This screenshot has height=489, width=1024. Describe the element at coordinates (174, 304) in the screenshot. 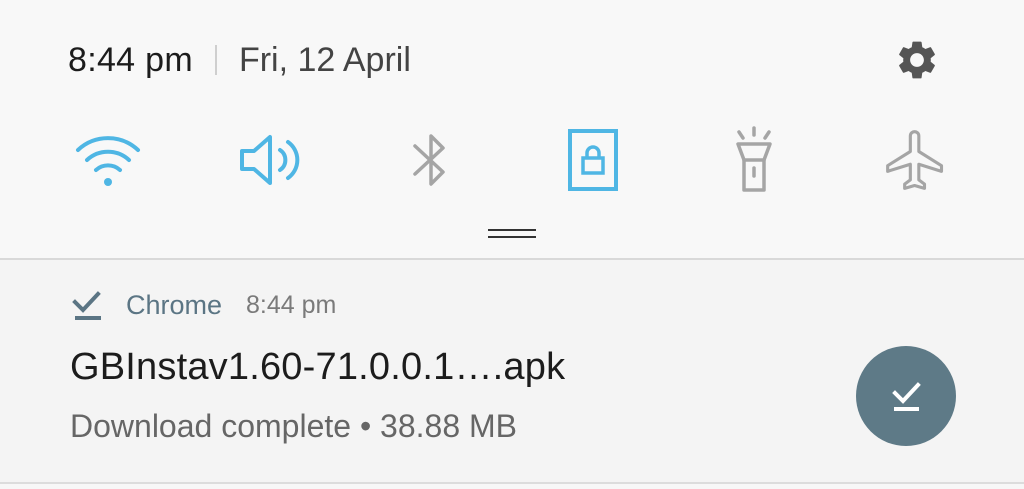

I see `app-name: Chrome` at that location.